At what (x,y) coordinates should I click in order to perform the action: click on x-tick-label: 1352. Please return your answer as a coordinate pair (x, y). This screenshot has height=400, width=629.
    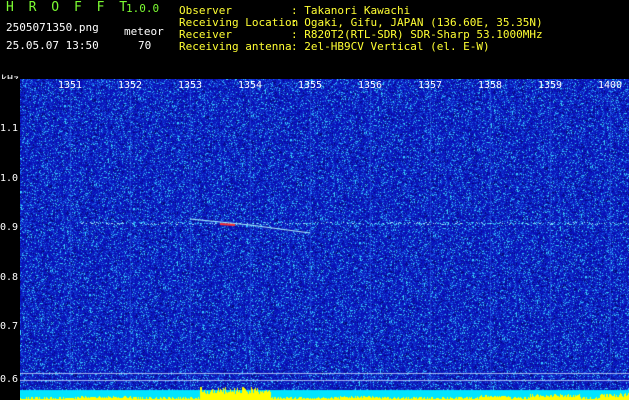
    Looking at the image, I should click on (130, 85).